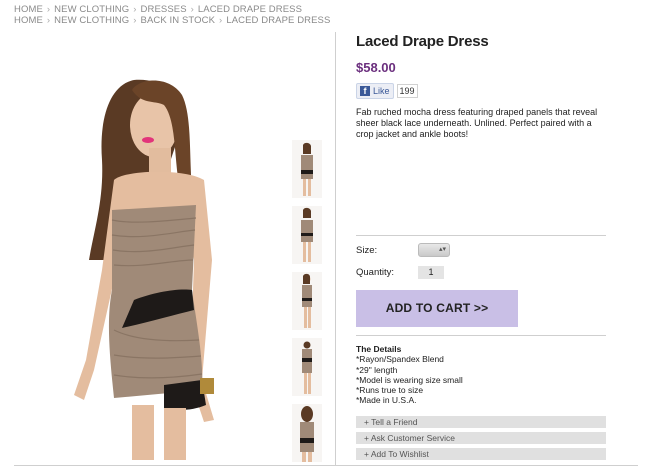  What do you see at coordinates (307, 301) in the screenshot?
I see `thumbnail-full-side` at bounding box center [307, 301].